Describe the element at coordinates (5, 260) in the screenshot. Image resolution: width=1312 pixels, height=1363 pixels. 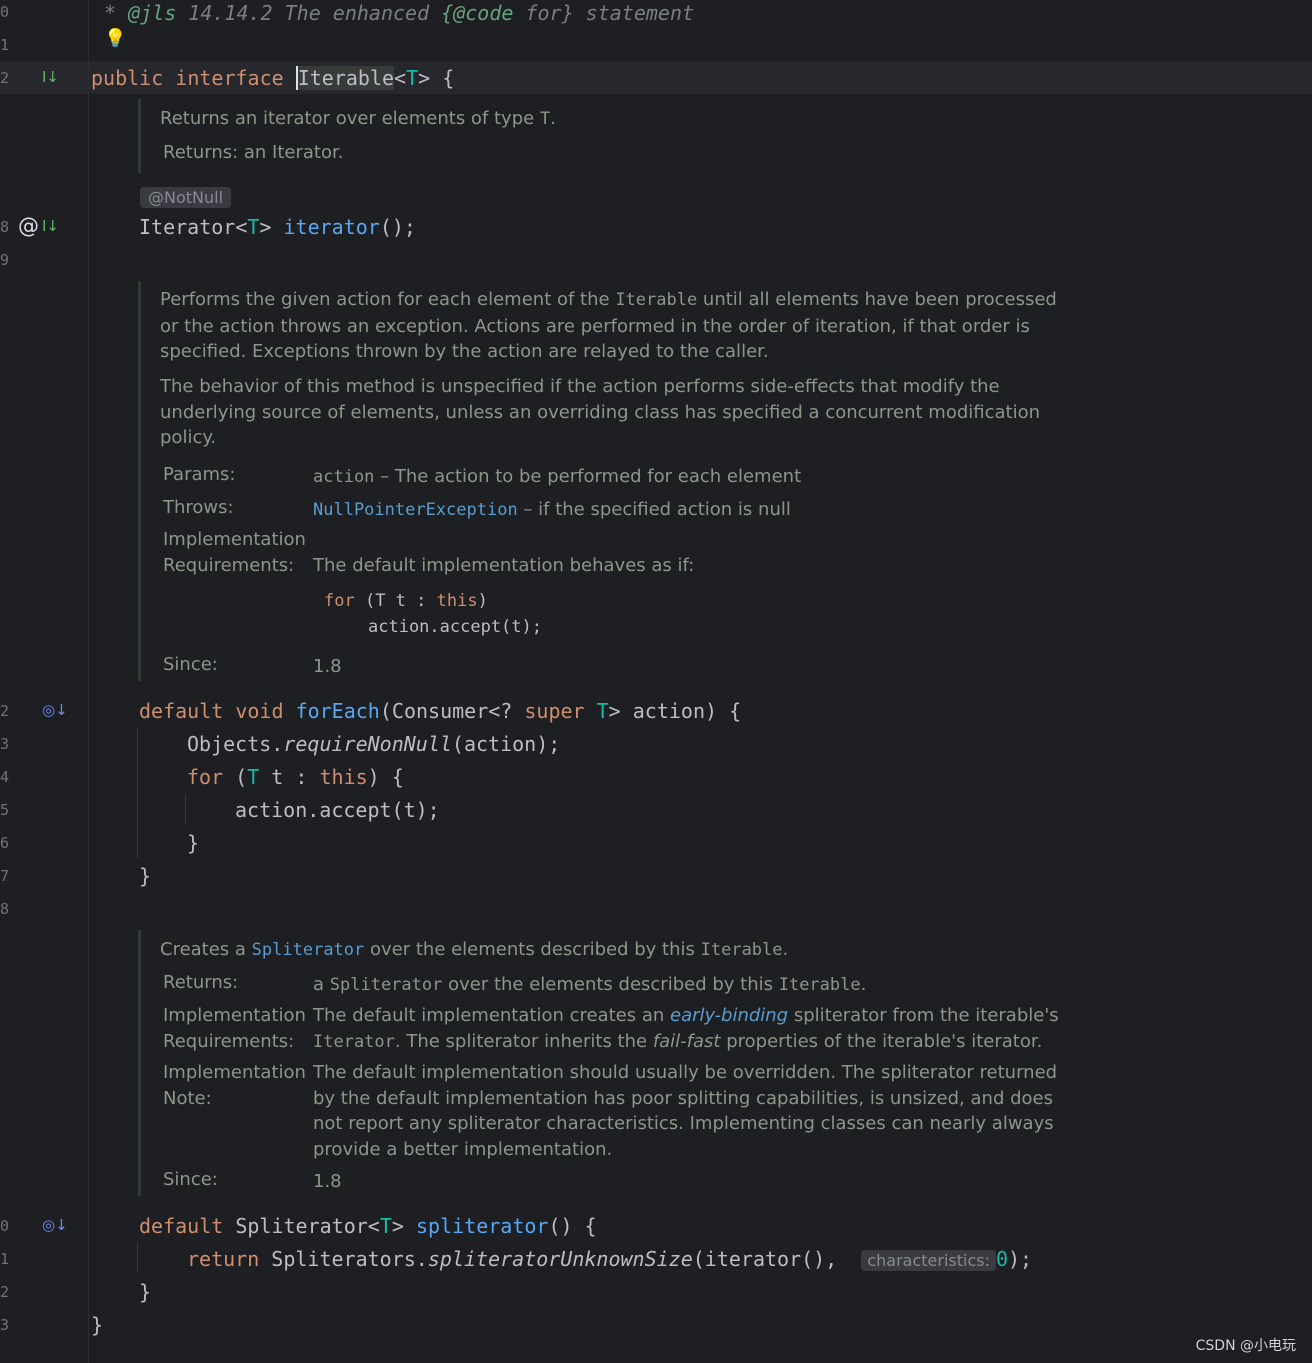
I see `line-number: 9` at that location.